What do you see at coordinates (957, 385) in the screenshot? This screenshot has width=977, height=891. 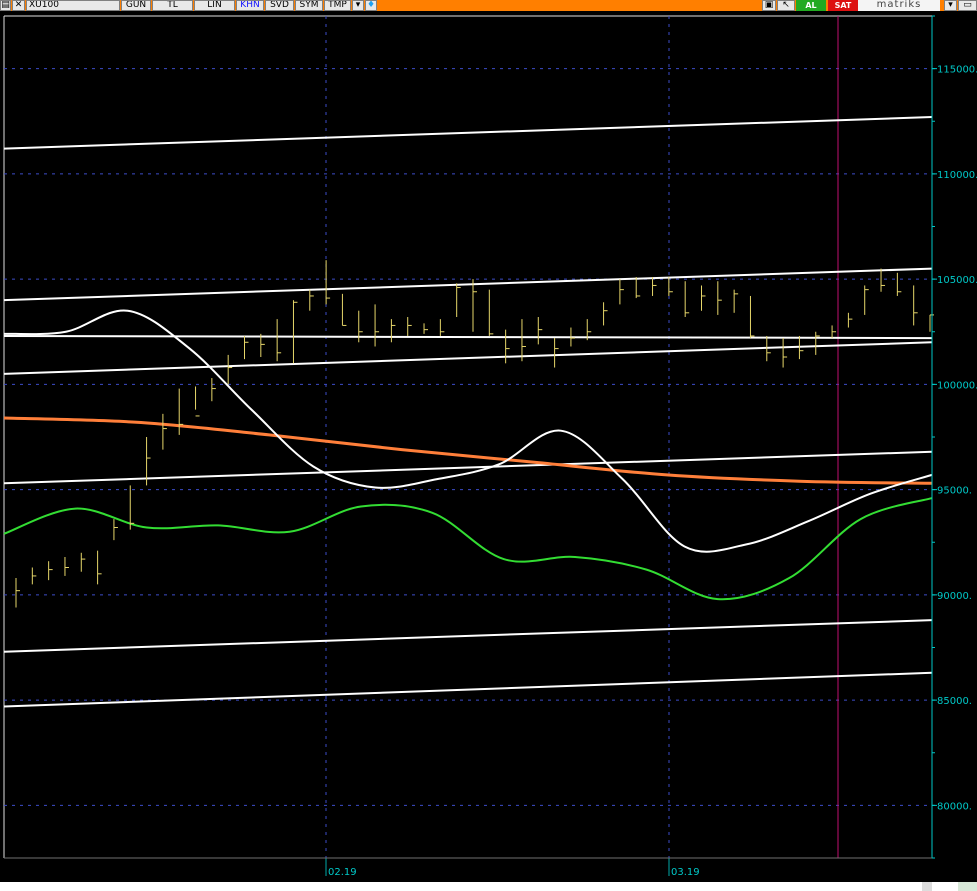 I see `y-tick-label: 100000.` at bounding box center [957, 385].